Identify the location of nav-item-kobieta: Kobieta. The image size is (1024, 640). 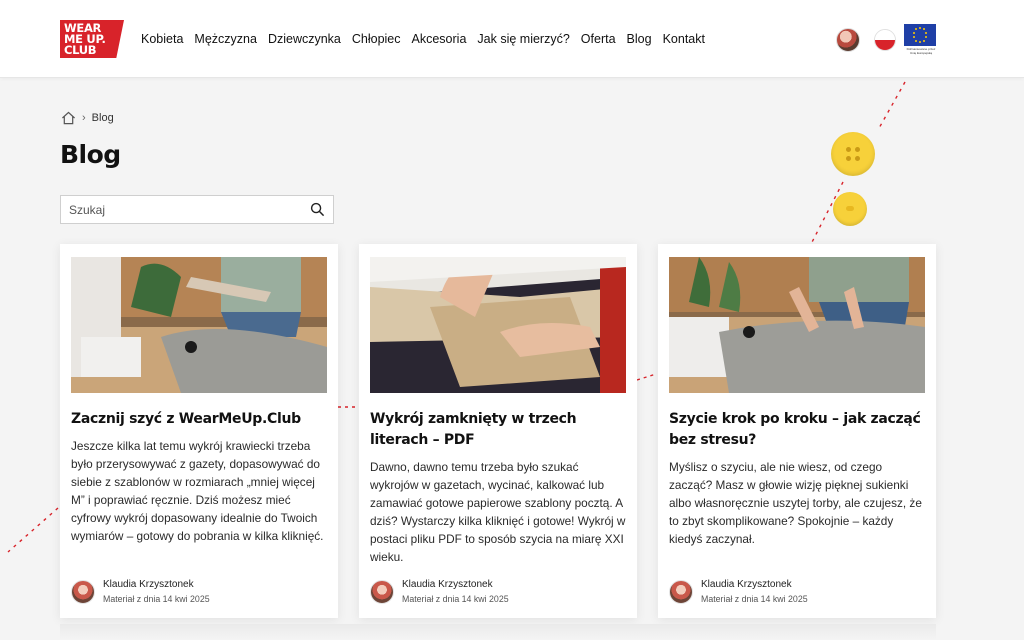
(162, 39).